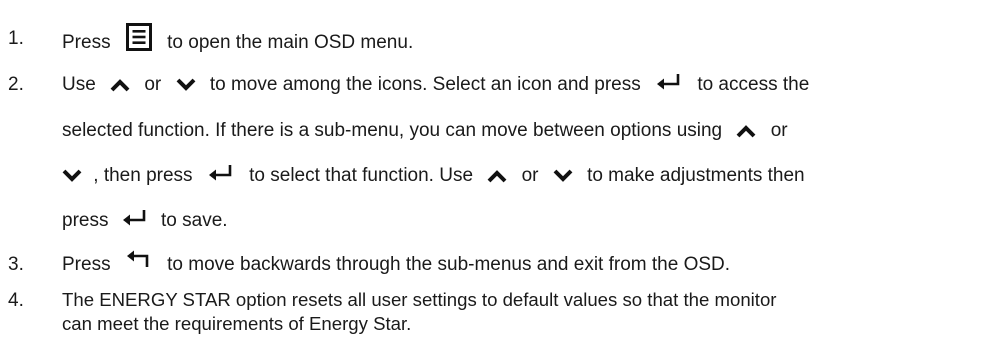 Image resolution: width=990 pixels, height=347 pixels. I want to click on step-number: 4., so click(16, 300).